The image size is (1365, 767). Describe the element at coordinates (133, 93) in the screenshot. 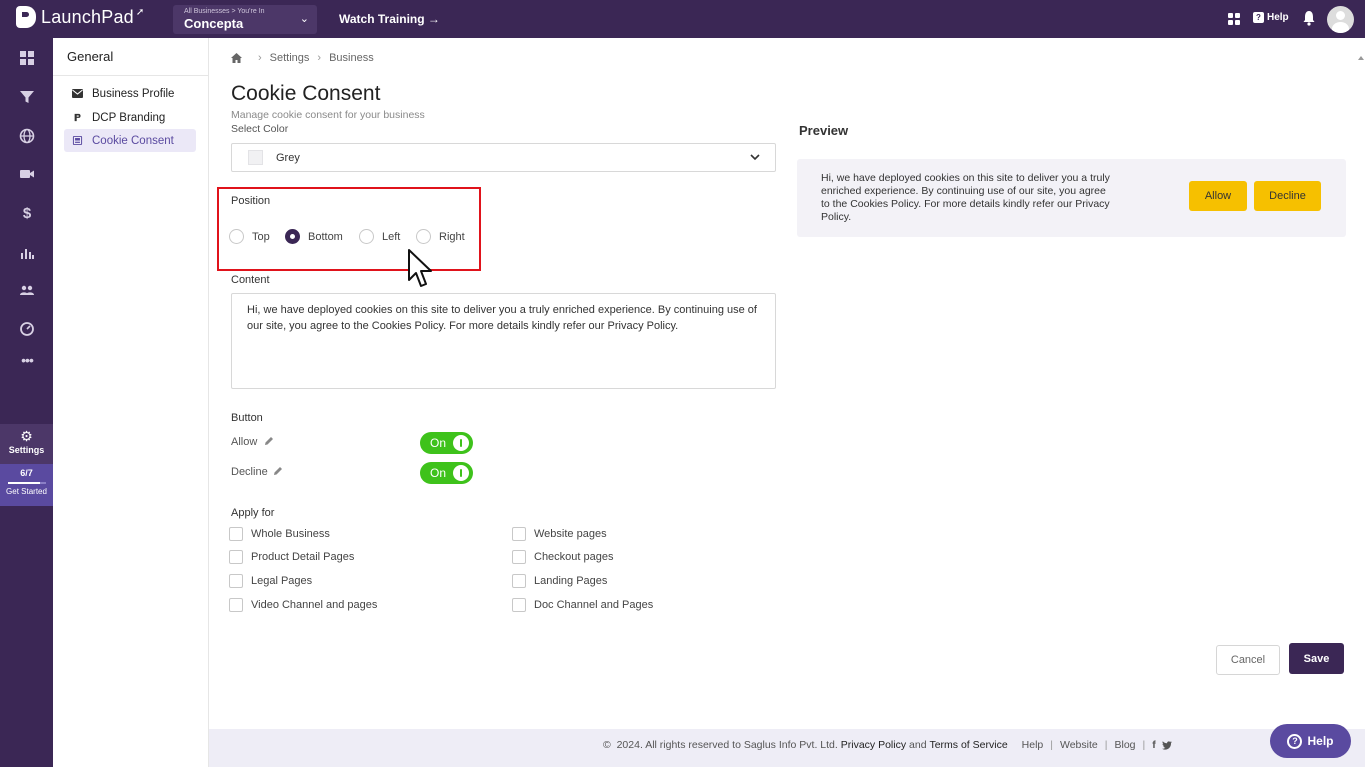

I see `subnav-item-label: Business Profile` at that location.